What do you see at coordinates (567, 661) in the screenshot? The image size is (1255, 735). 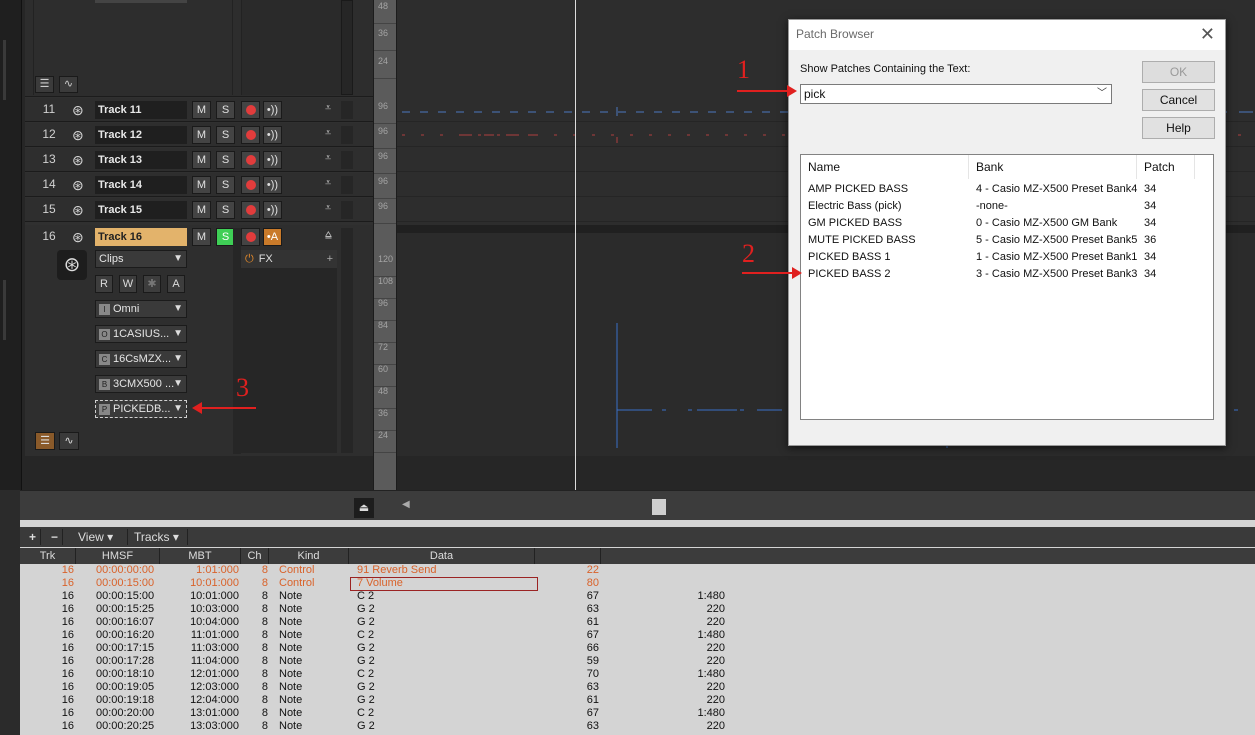 I see `event-data-value: 59` at bounding box center [567, 661].